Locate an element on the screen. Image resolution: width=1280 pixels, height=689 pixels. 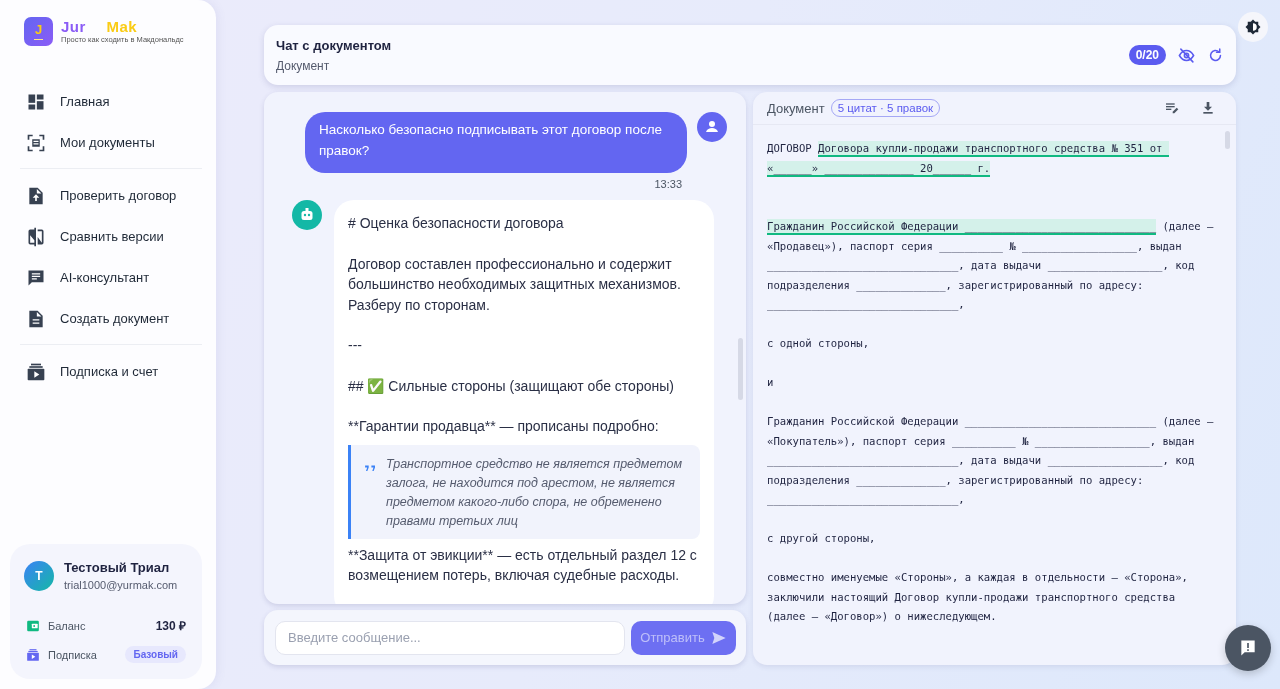
download-icon is located at coordinates (1208, 108).